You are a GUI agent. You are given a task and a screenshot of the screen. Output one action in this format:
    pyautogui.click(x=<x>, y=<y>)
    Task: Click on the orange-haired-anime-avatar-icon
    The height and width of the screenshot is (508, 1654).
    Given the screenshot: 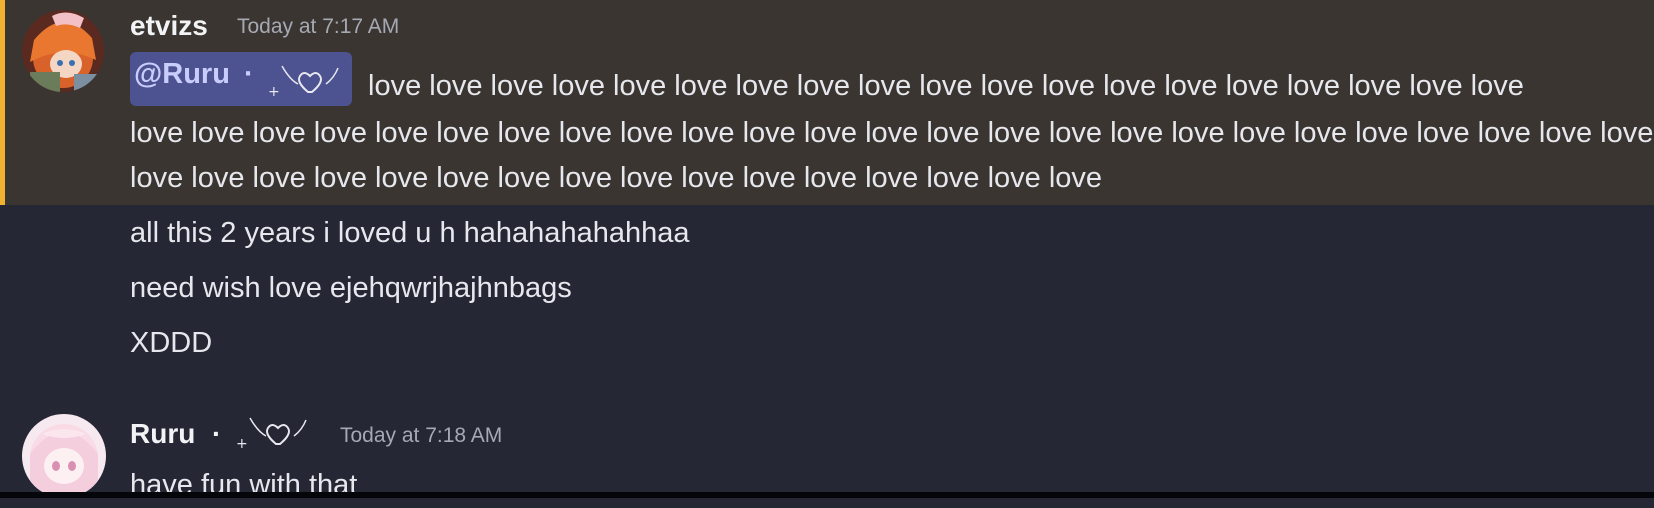 What is the action you would take?
    pyautogui.click(x=63, y=51)
    